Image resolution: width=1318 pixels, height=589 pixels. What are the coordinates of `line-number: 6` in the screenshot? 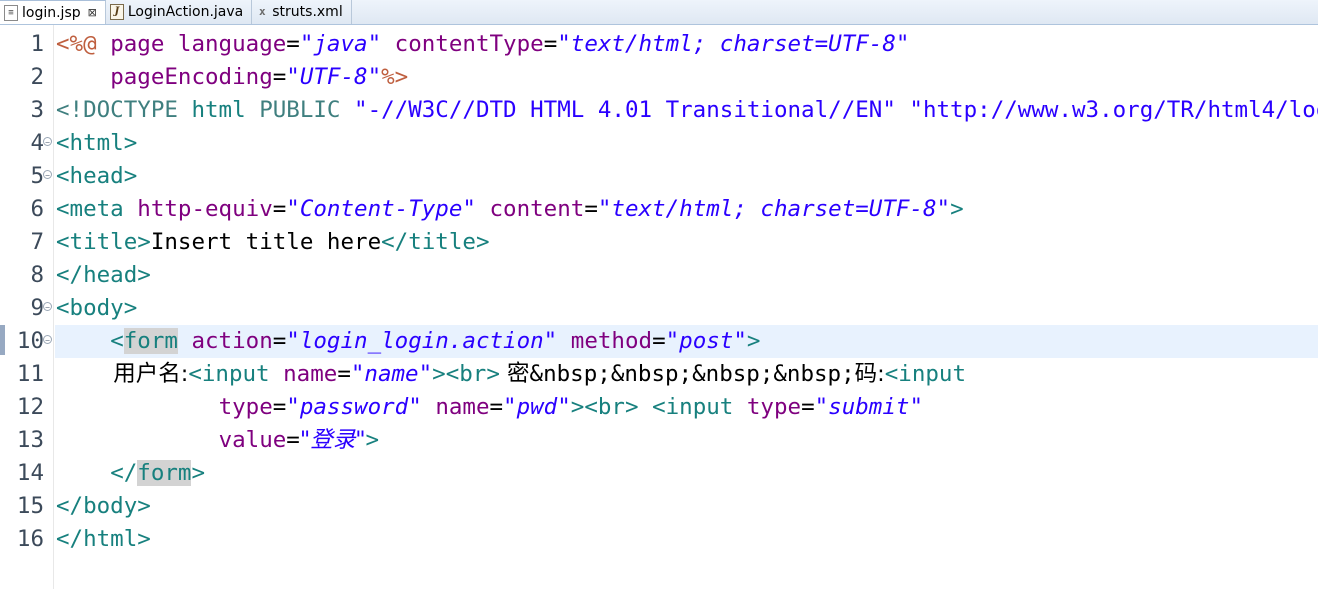 It's located at (37, 209).